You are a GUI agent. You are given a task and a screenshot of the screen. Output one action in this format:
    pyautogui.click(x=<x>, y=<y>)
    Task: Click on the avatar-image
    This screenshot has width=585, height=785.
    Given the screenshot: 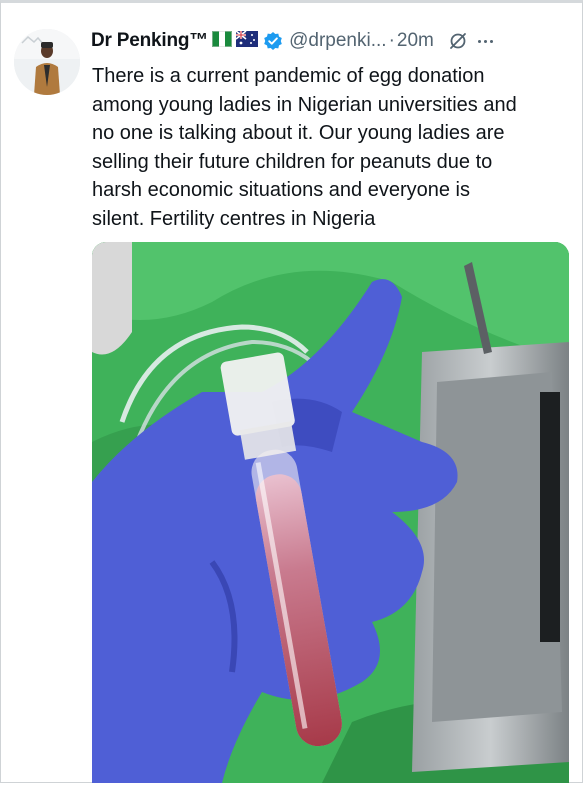 What is the action you would take?
    pyautogui.click(x=47, y=62)
    